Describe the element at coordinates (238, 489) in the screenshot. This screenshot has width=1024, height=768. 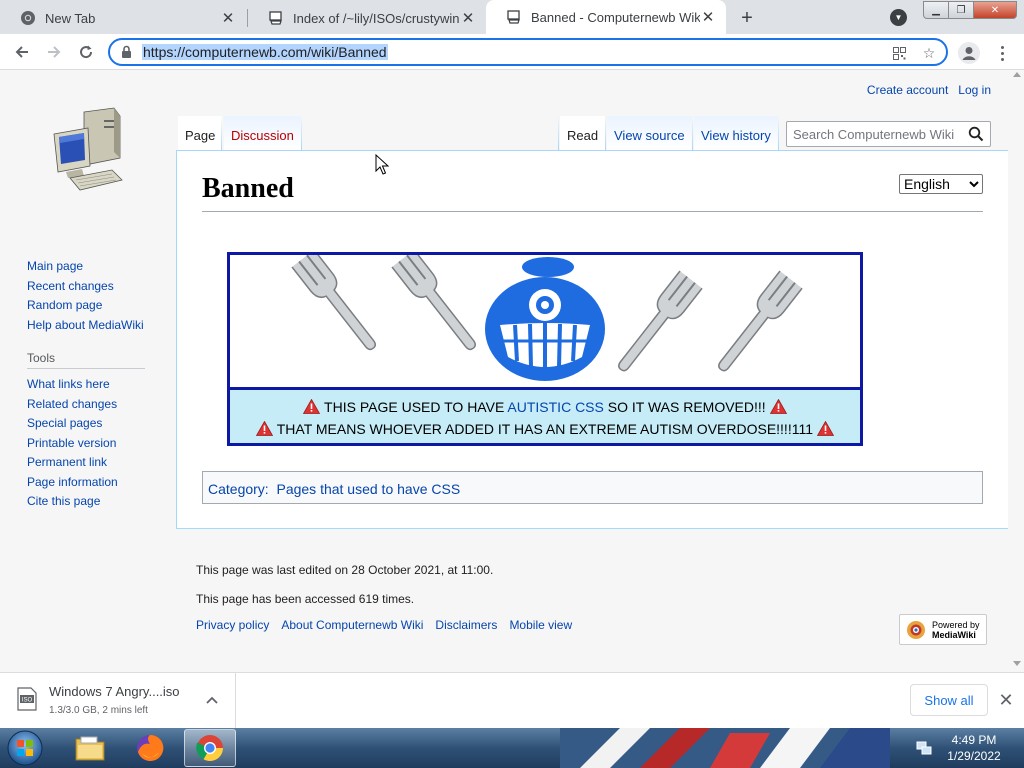
I see `category-label-link: Category:` at that location.